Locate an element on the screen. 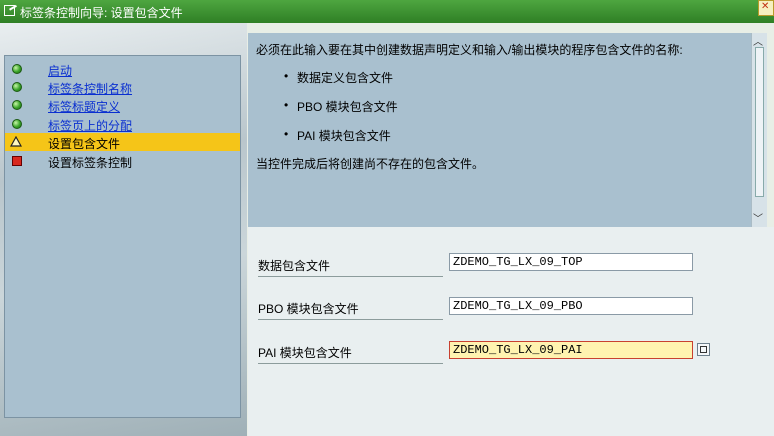 This screenshot has height=436, width=774. info-bullet: PBO 模块包含文件 is located at coordinates (347, 107).